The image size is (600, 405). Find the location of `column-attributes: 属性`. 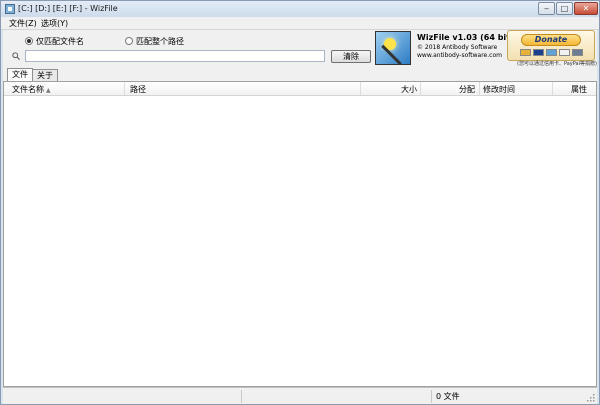

column-attributes: 属性 is located at coordinates (579, 89).